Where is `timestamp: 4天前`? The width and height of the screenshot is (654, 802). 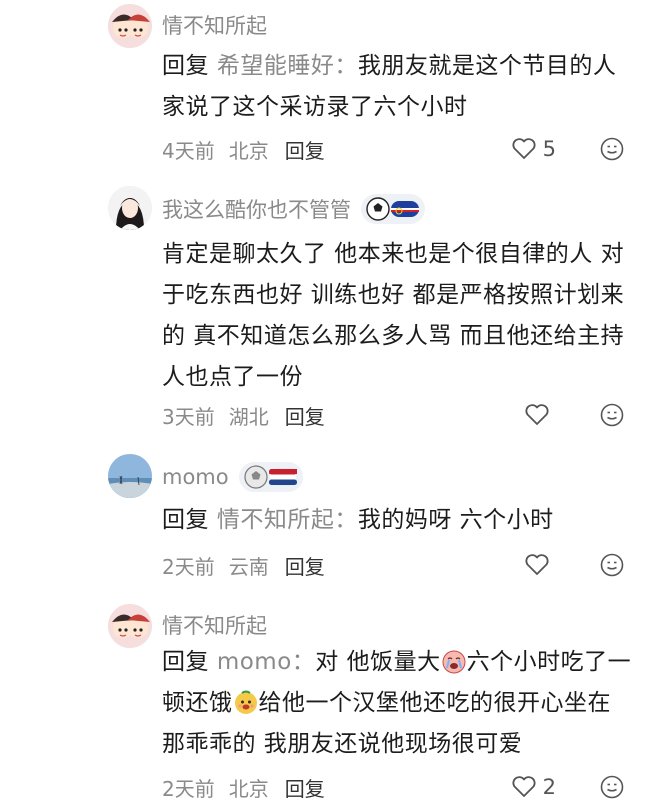 timestamp: 4天前 is located at coordinates (188, 150).